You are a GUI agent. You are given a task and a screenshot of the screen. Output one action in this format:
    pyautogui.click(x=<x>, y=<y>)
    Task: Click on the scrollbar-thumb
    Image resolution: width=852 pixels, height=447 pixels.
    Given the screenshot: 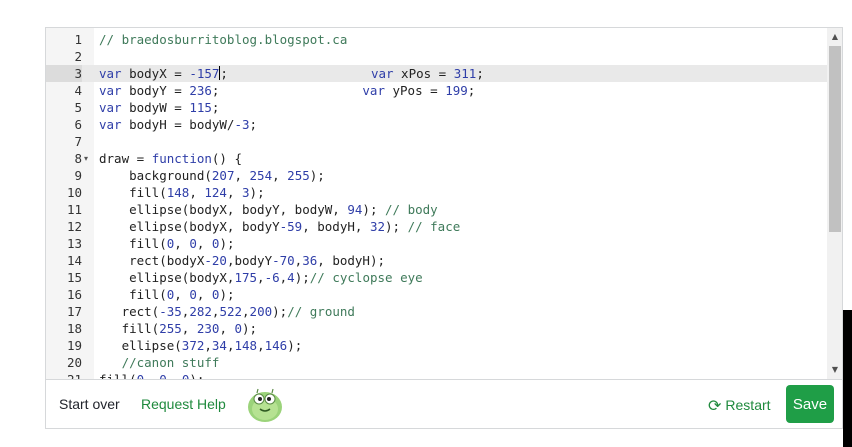 What is the action you would take?
    pyautogui.click(x=835, y=139)
    